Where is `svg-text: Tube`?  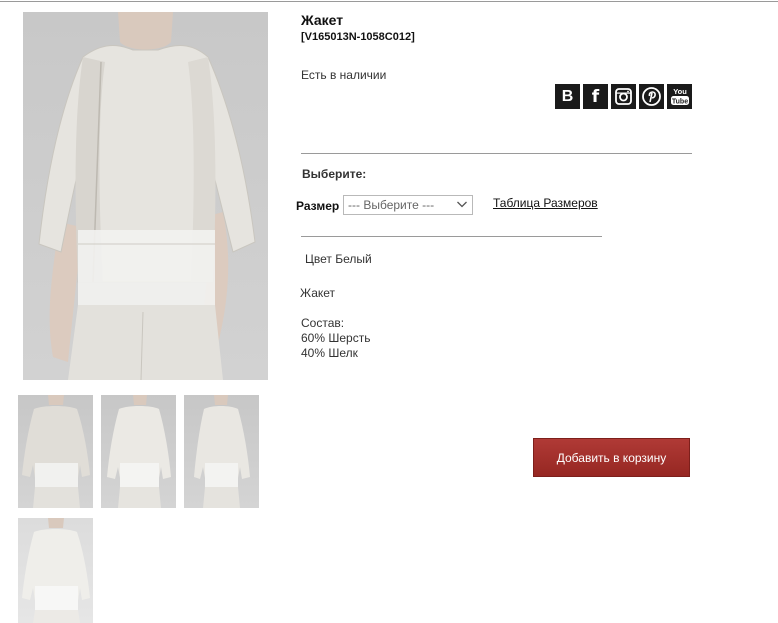 svg-text: Tube is located at coordinates (679, 101).